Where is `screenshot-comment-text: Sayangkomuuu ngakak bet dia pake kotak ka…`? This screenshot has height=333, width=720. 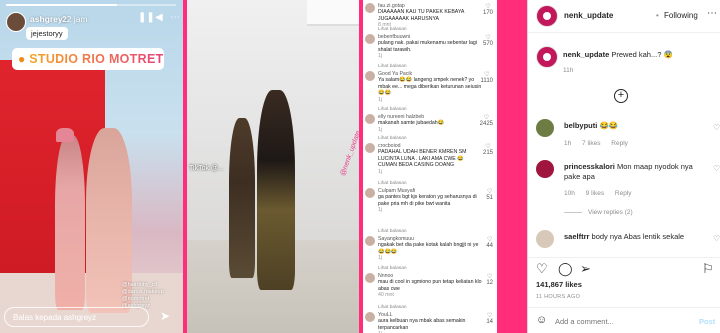 screenshot-comment-text: Sayangkomuuu ngakak bet dia pake kotak ka… is located at coordinates (428, 249).